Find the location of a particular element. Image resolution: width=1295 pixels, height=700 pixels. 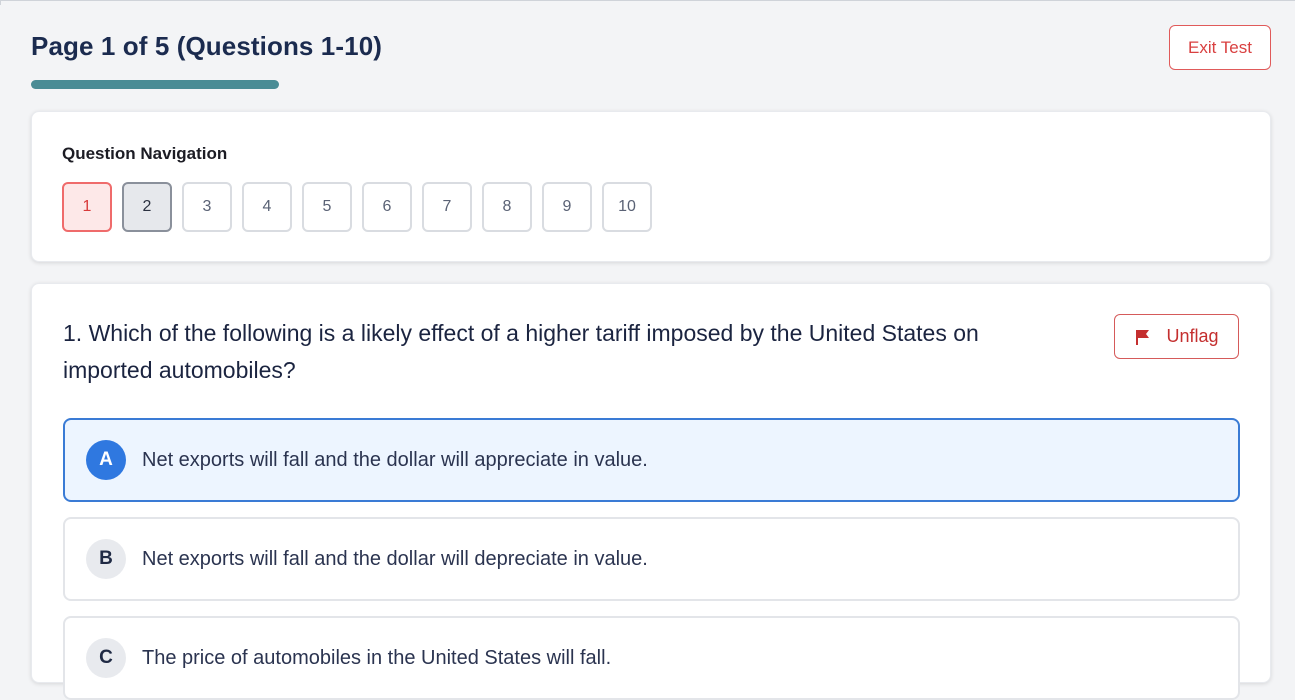

question-navigation-buttons: 1 2 3 4 5 6 7 8 9 10 is located at coordinates (357, 207).